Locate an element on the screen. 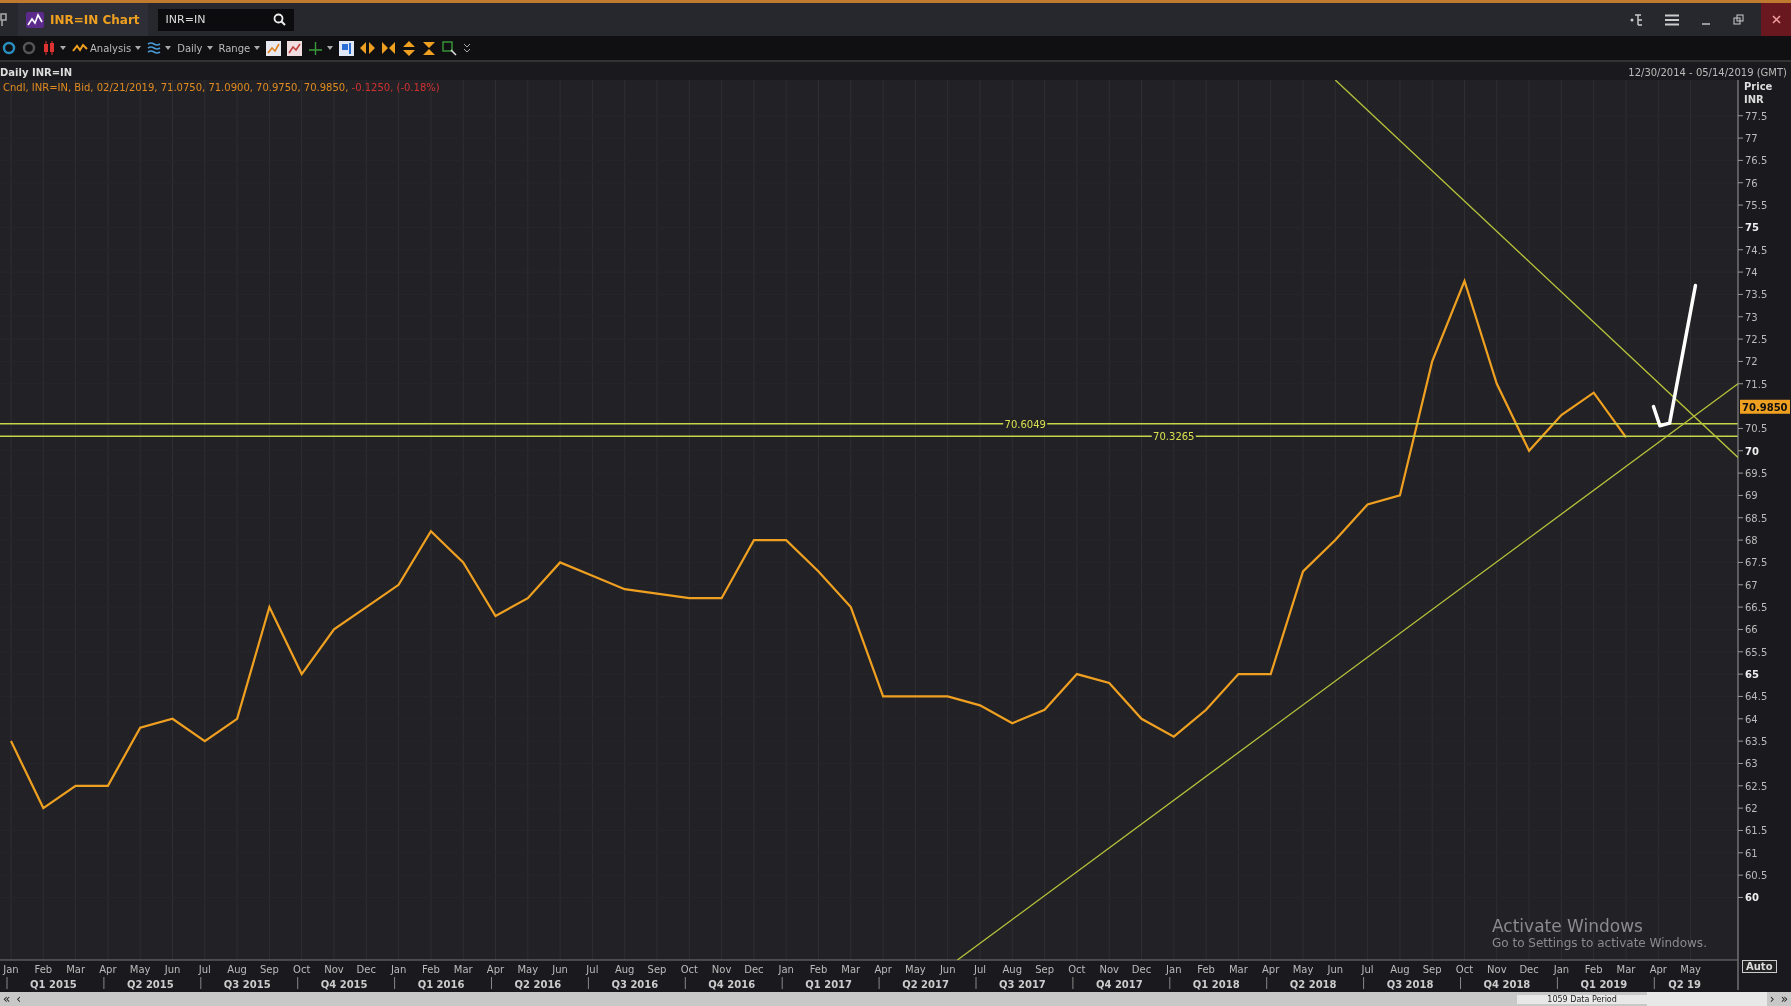 The width and height of the screenshot is (1791, 1006). expand-horizontal-icon is located at coordinates (368, 48).